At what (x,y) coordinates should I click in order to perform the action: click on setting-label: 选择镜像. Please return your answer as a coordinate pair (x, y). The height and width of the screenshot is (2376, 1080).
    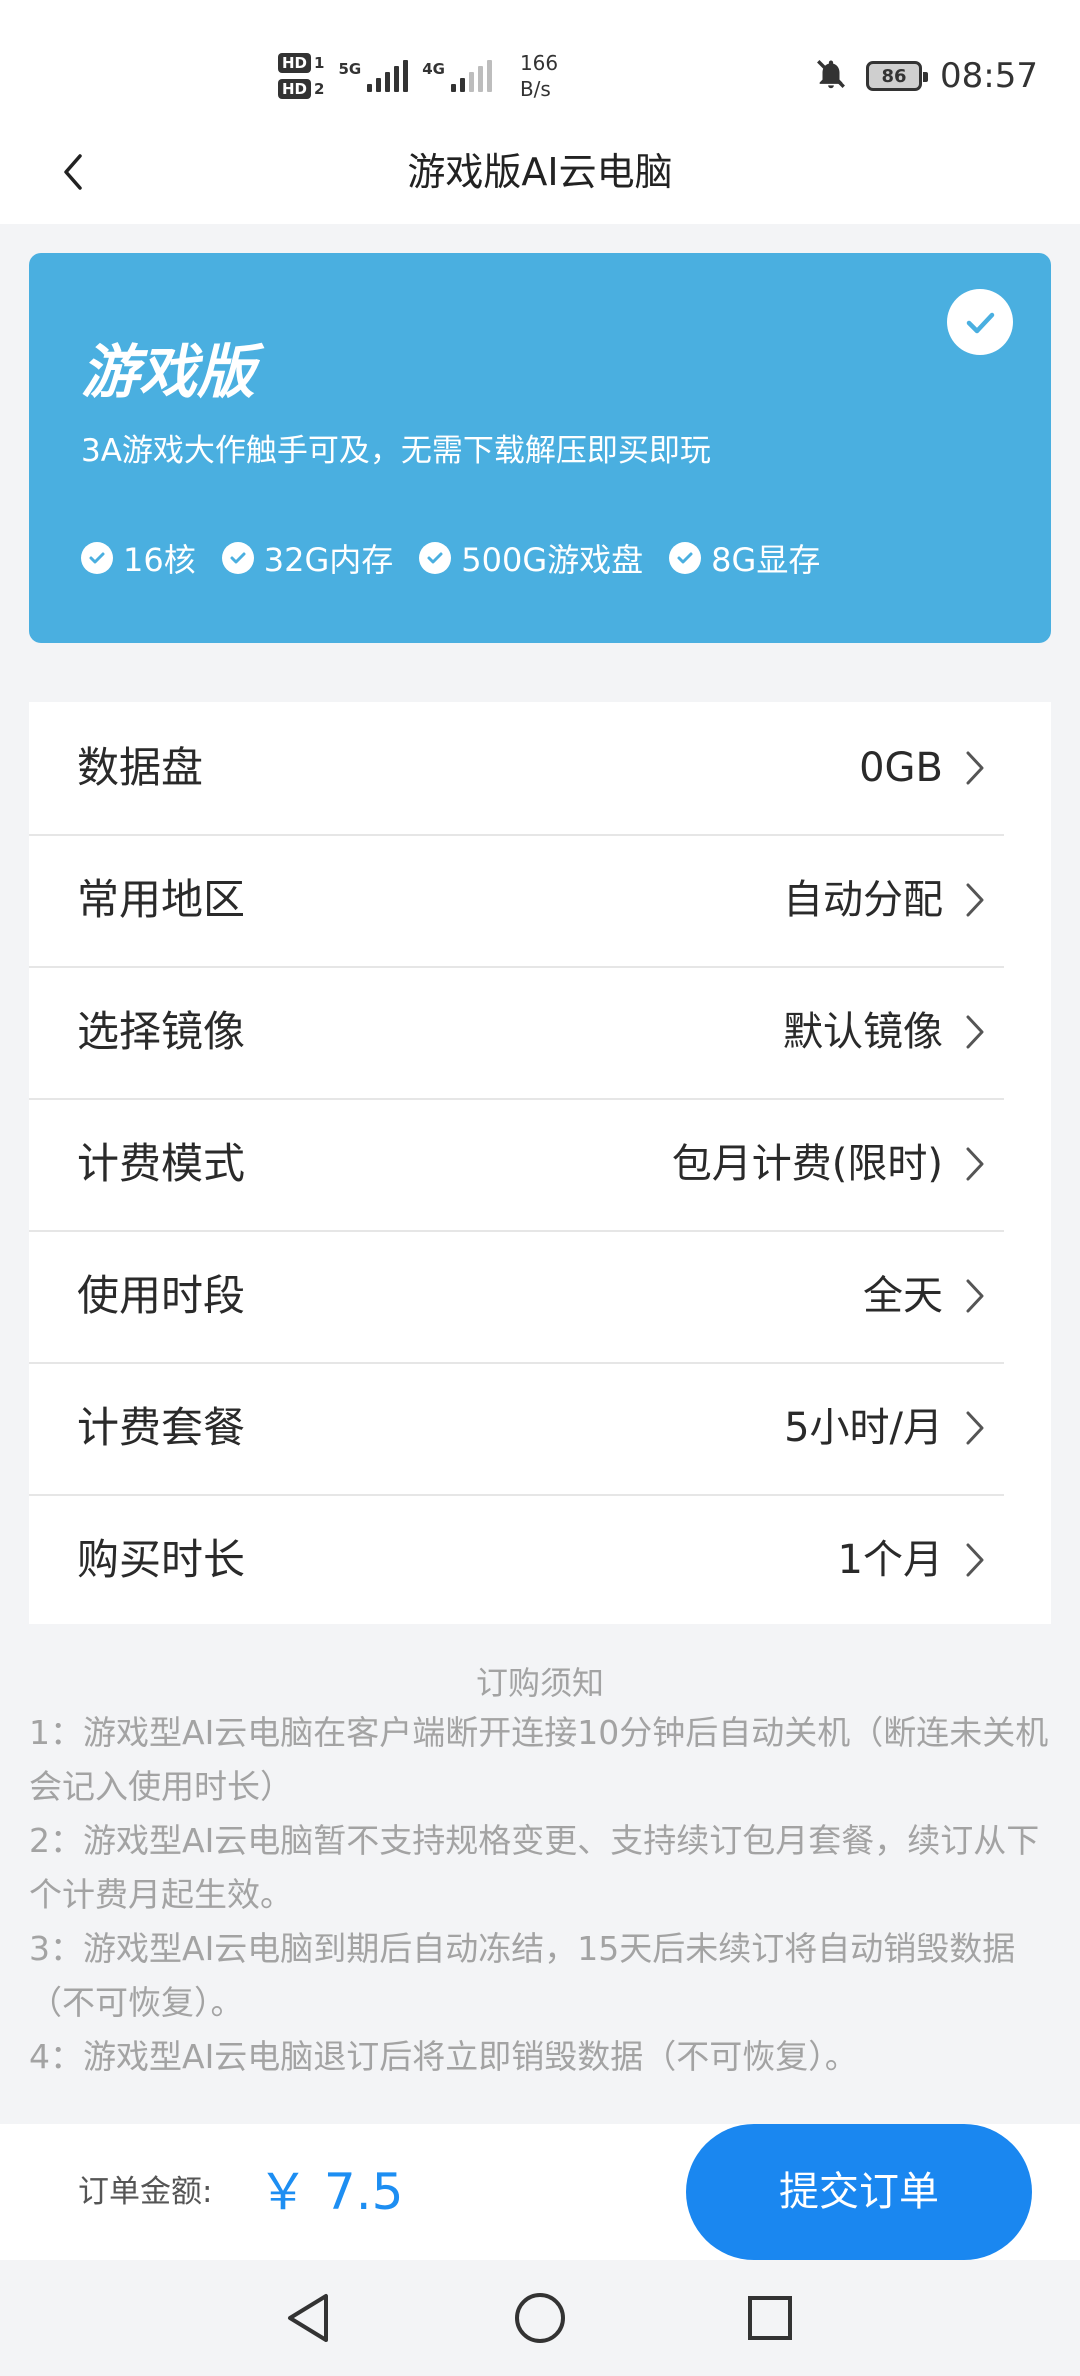
    Looking at the image, I should click on (161, 1031).